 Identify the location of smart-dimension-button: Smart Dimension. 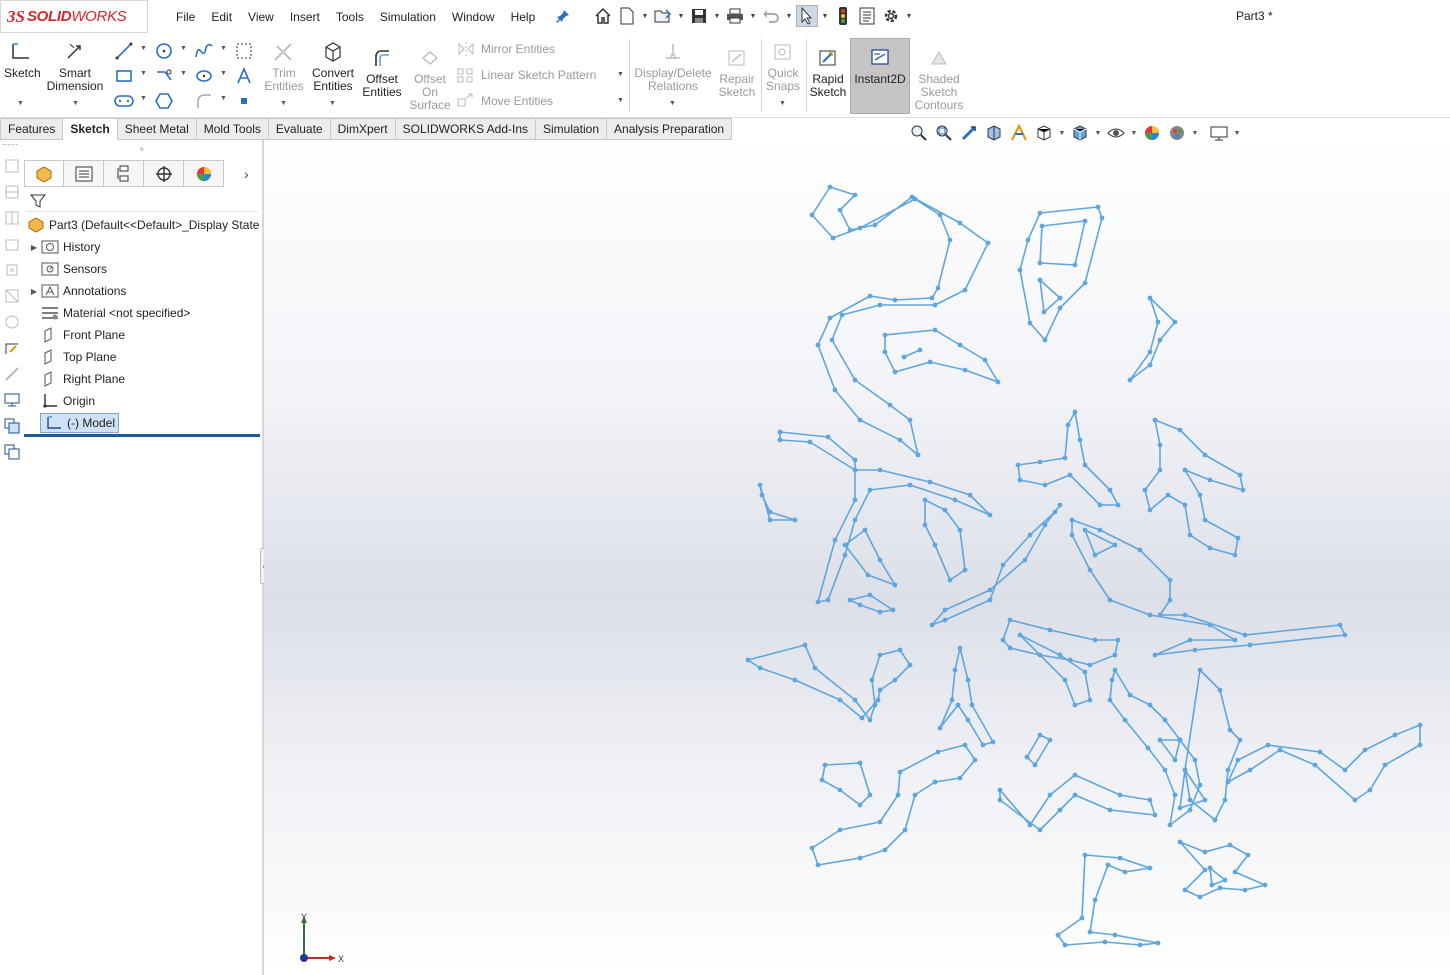
(75, 67).